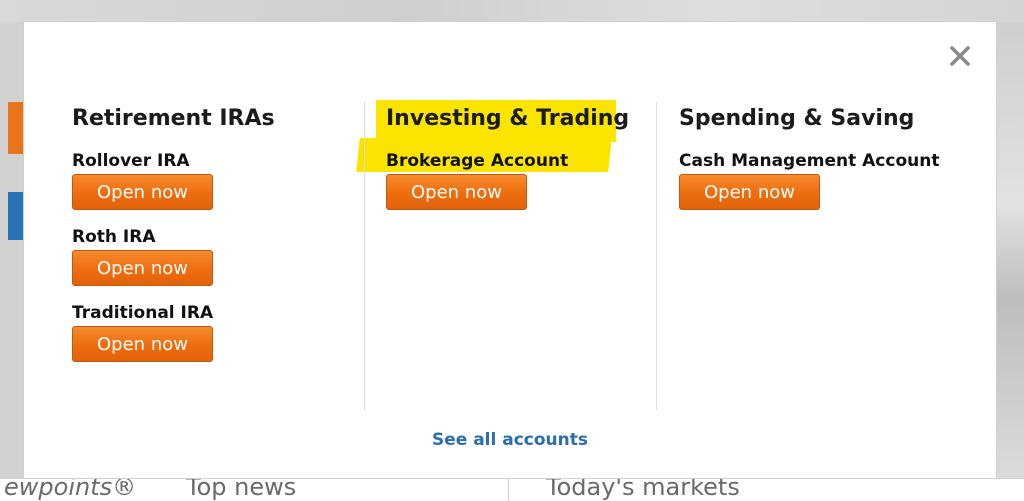 This screenshot has height=501, width=1024. What do you see at coordinates (173, 118) in the screenshot?
I see `column-title: Retirement IRAs` at bounding box center [173, 118].